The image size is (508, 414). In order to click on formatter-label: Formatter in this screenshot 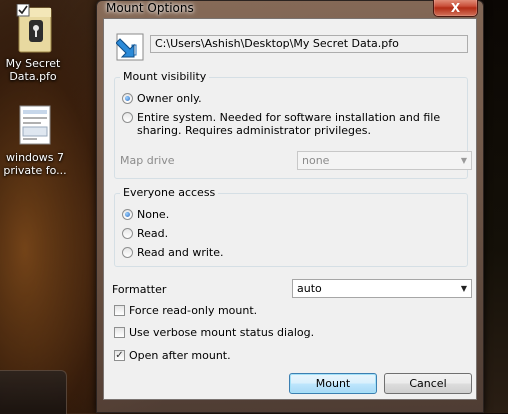, I will do `click(139, 289)`.